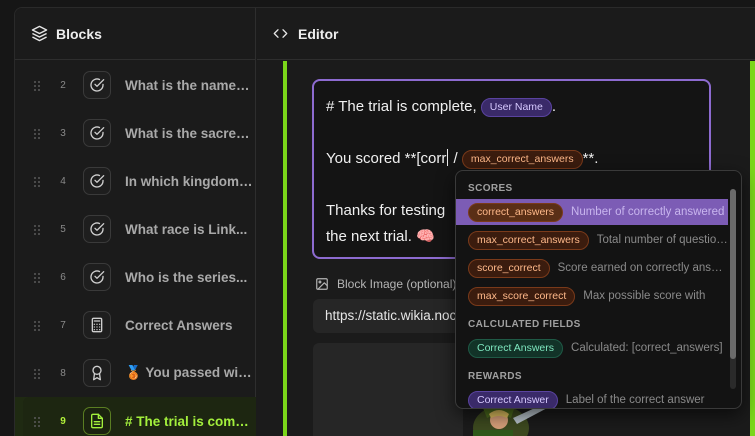 This screenshot has width=755, height=436. Describe the element at coordinates (490, 188) in the screenshot. I see `popup-section-title: SCORES` at that location.